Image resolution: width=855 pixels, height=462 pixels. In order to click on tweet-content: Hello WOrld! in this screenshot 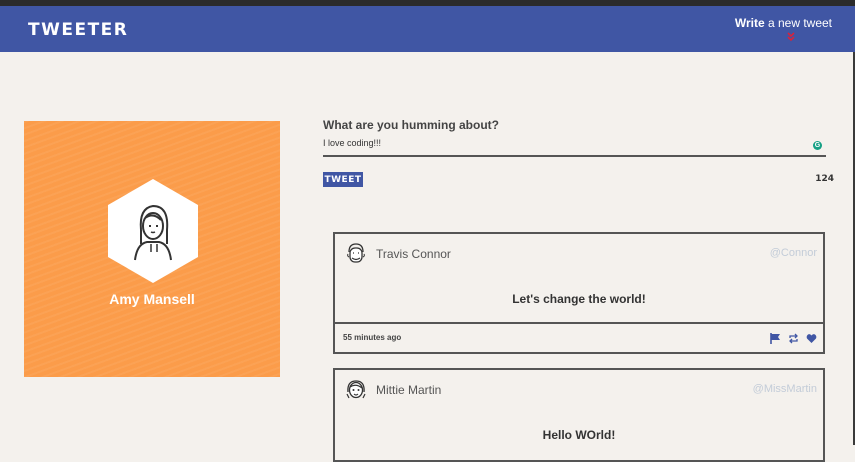, I will do `click(579, 435)`.